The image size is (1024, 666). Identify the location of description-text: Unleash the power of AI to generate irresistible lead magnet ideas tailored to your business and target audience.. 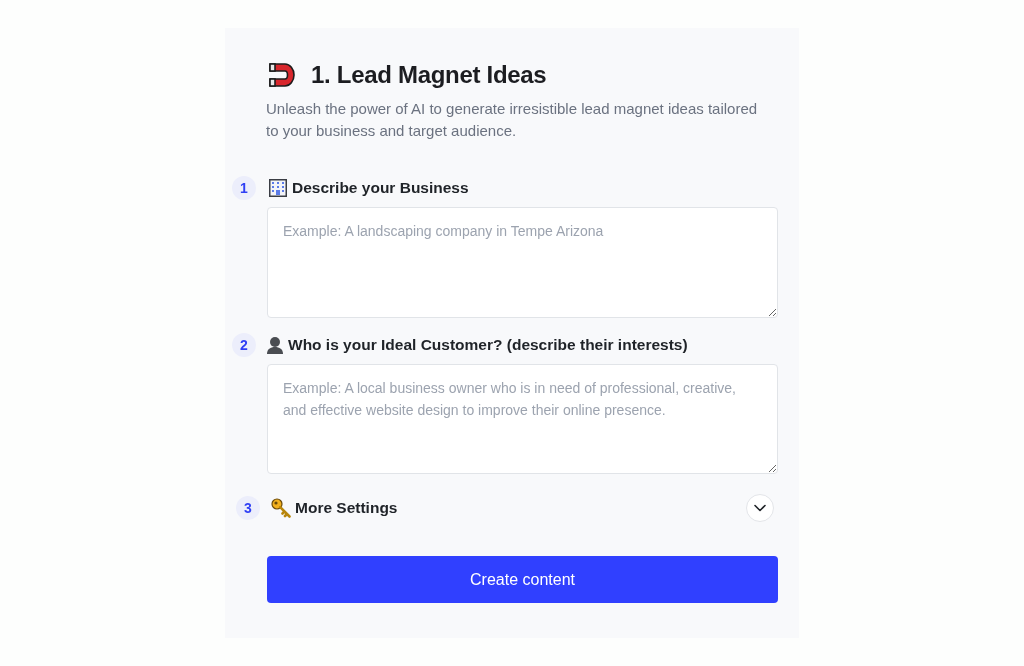
(512, 120).